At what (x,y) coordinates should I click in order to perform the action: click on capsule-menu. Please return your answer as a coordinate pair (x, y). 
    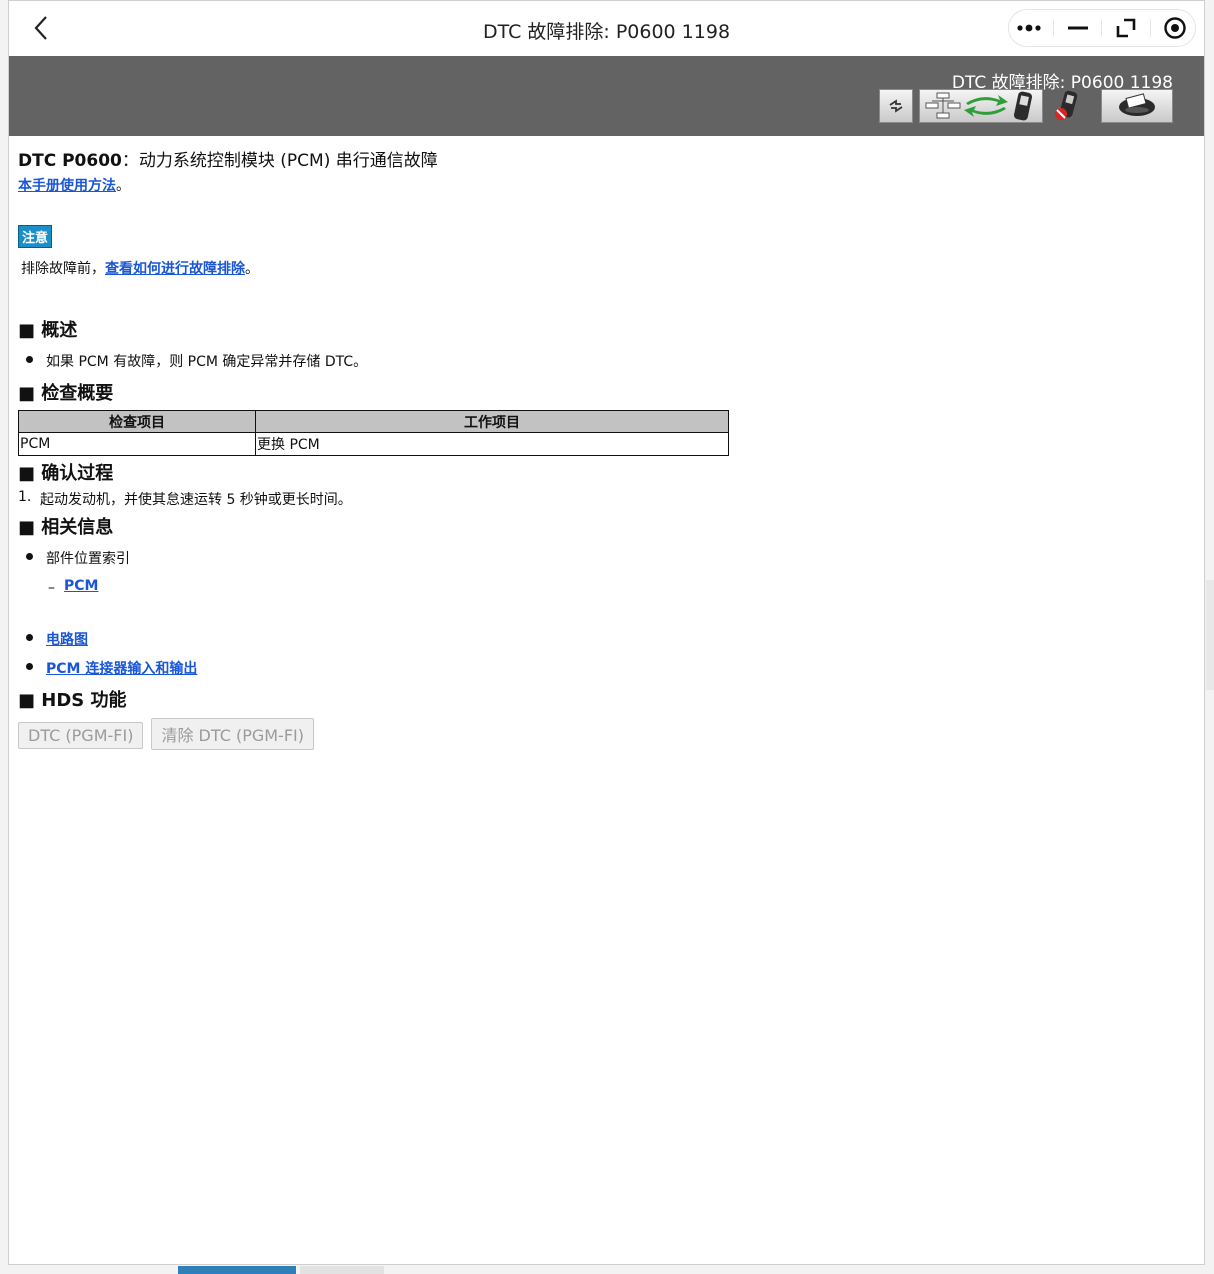
    Looking at the image, I should click on (1102, 28).